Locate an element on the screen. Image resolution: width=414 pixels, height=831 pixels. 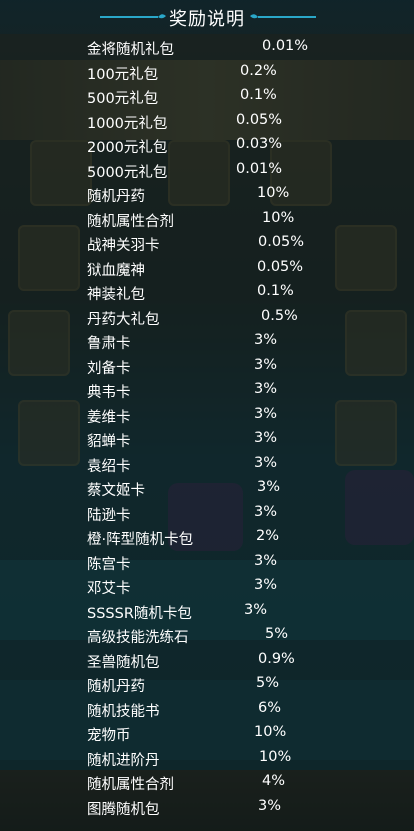
reward-name: 橙·阵型随机卡包 is located at coordinates (140, 540).